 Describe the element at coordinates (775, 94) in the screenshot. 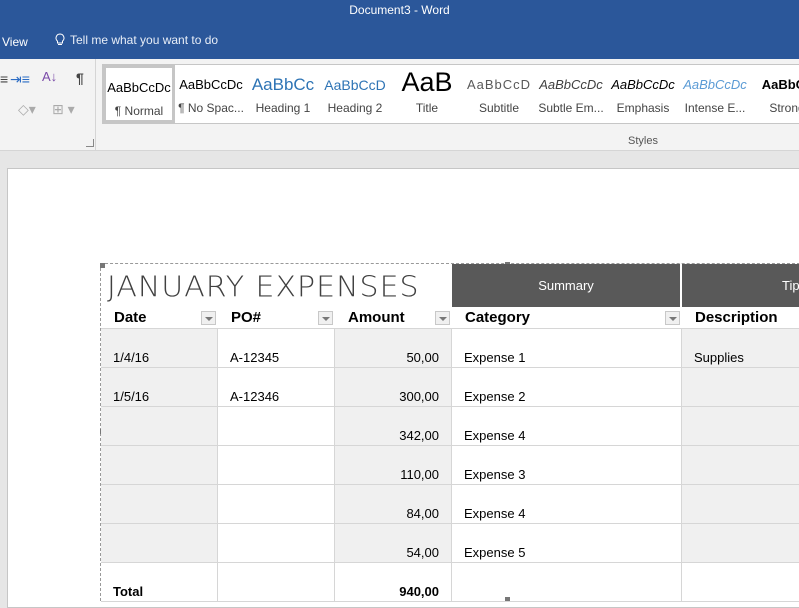

I see `style-item: AaBbCc Strong` at that location.